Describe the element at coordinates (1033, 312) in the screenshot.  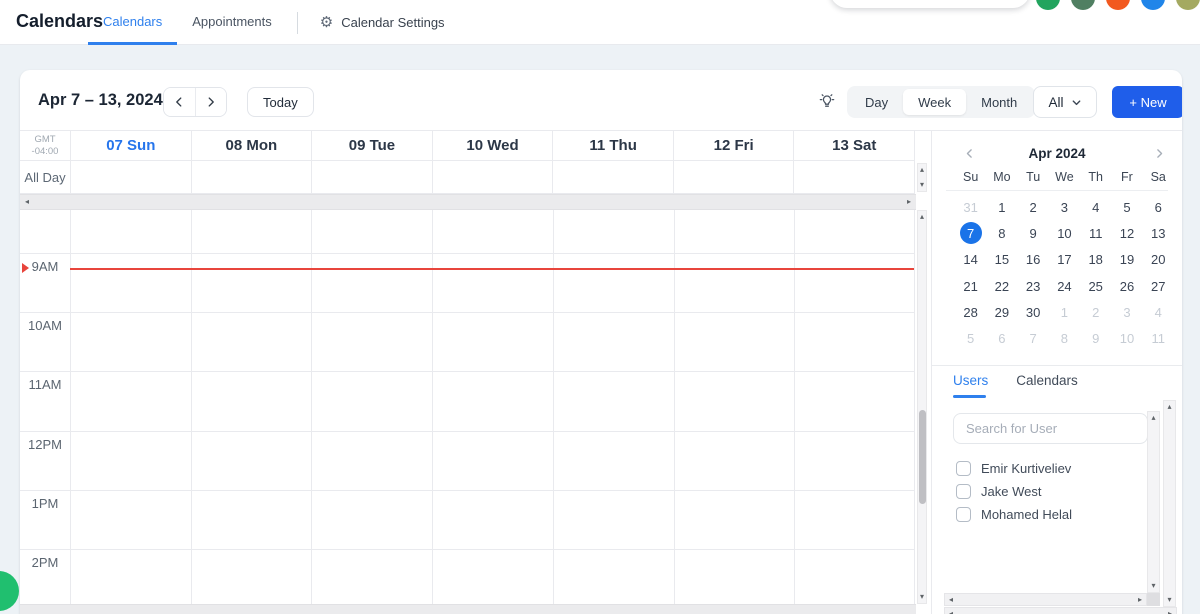
I see `mini-calendar-day: 30` at that location.